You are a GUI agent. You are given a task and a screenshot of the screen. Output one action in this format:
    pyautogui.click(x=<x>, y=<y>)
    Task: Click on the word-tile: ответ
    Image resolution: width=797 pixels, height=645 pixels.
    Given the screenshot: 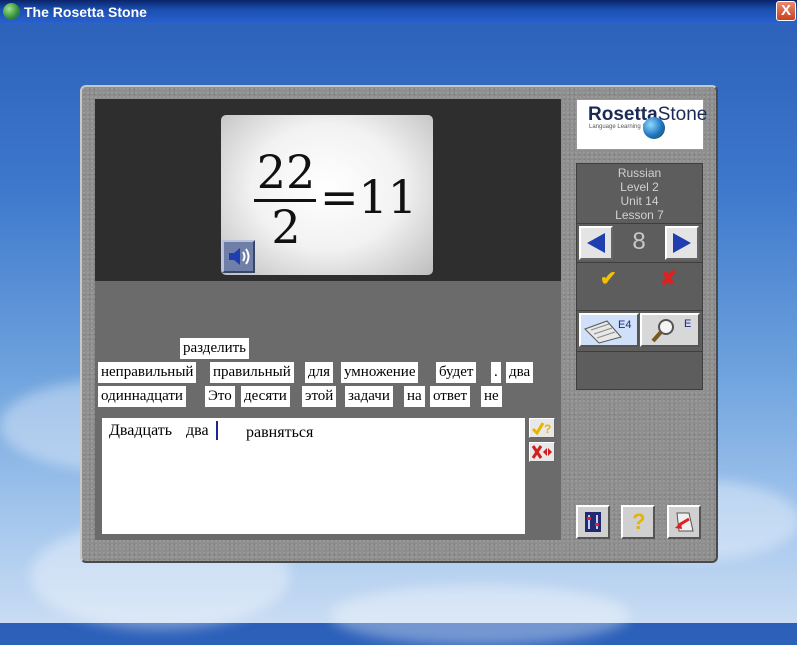 What is the action you would take?
    pyautogui.click(x=450, y=396)
    